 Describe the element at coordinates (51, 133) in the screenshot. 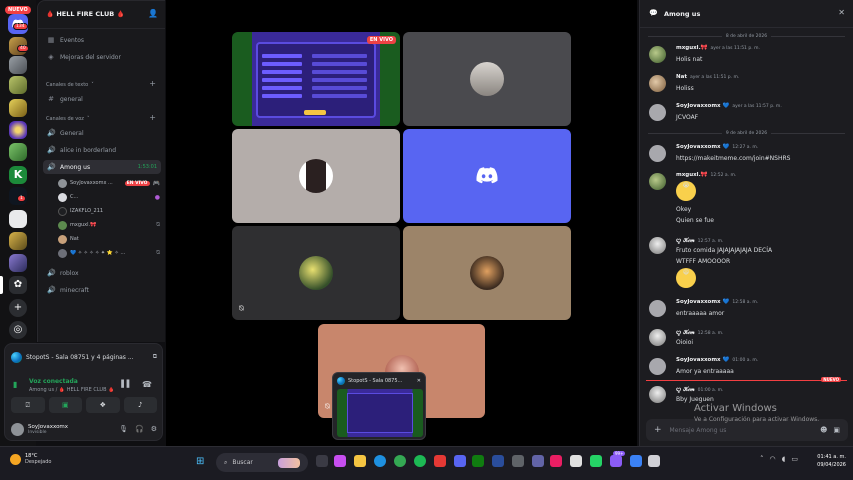

I see `speaker-icon: 🔊` at that location.